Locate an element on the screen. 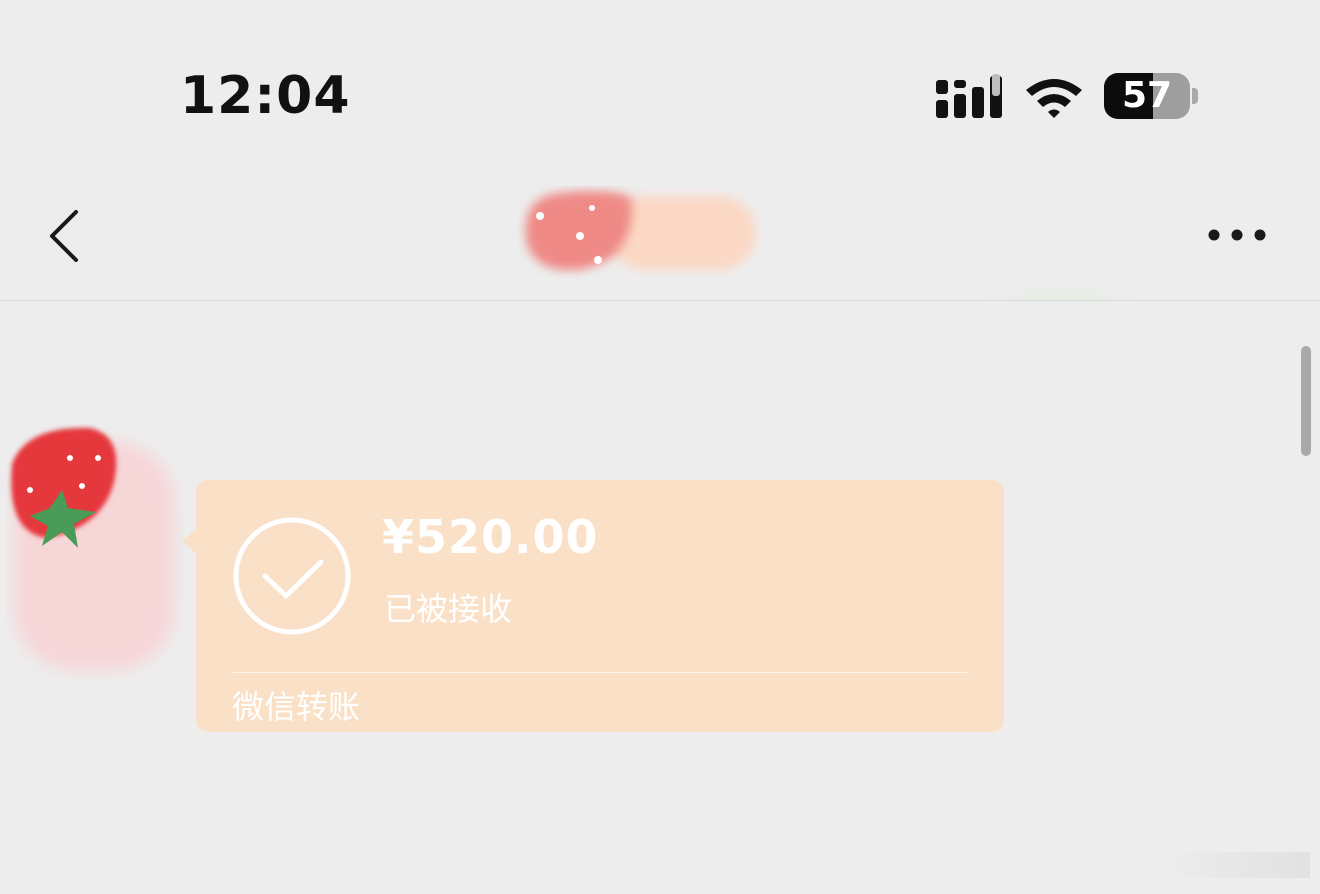  battery-body: 57 is located at coordinates (1147, 96).